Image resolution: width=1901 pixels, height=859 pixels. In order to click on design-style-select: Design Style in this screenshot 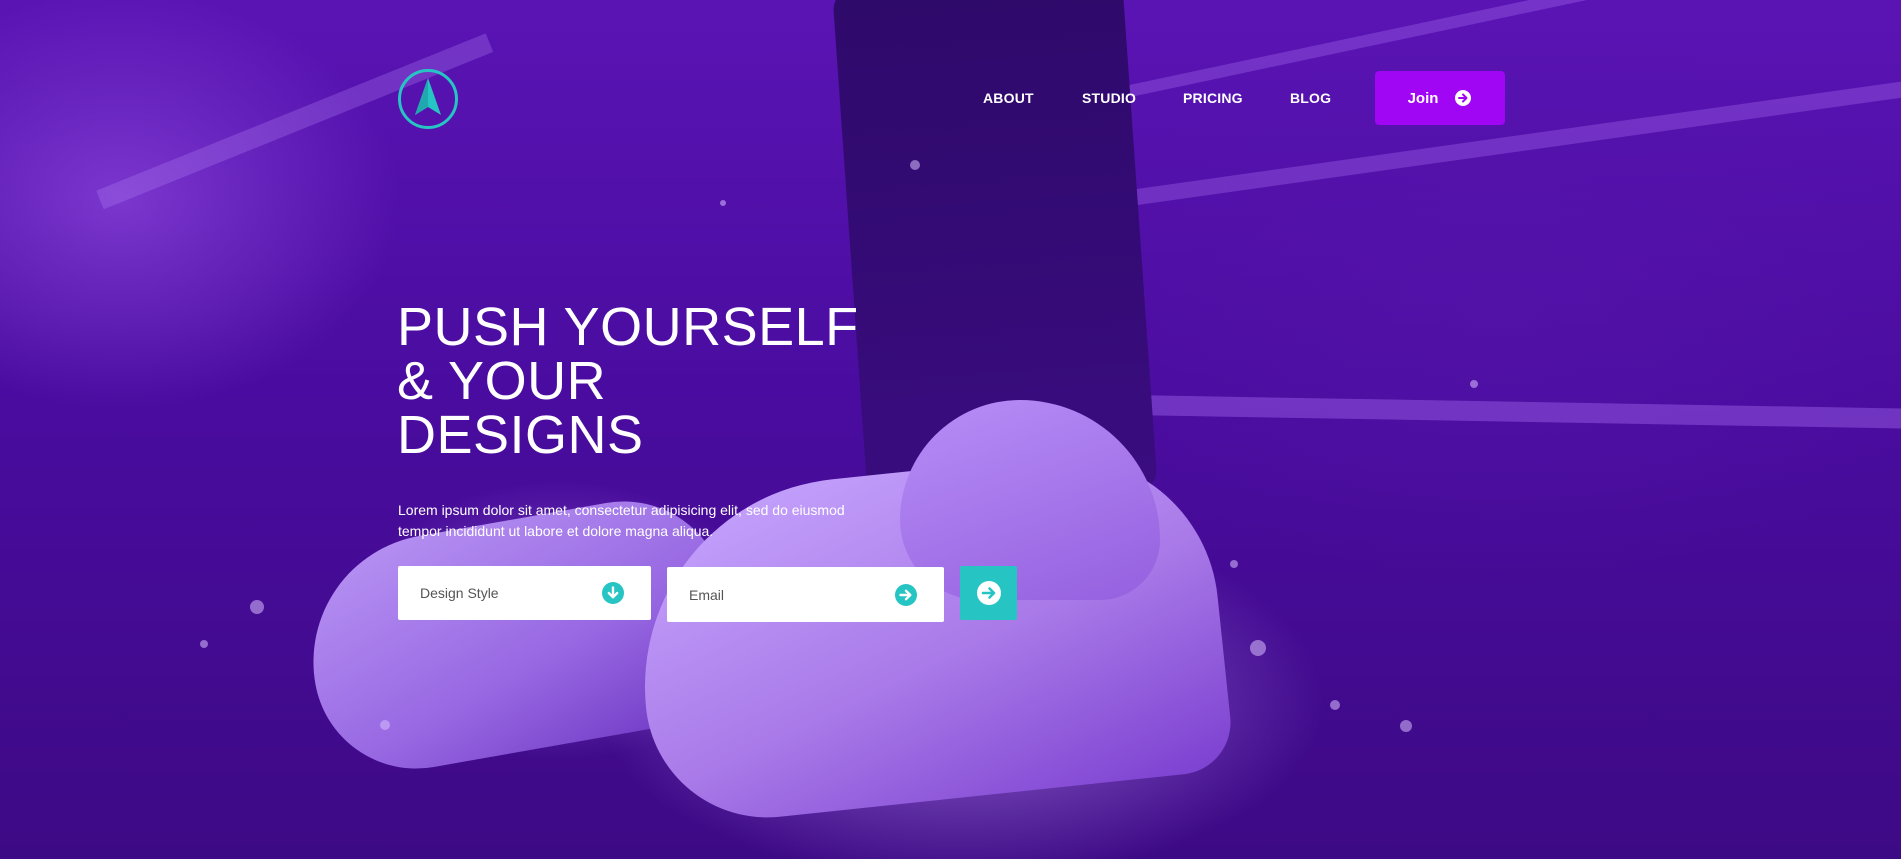, I will do `click(524, 593)`.